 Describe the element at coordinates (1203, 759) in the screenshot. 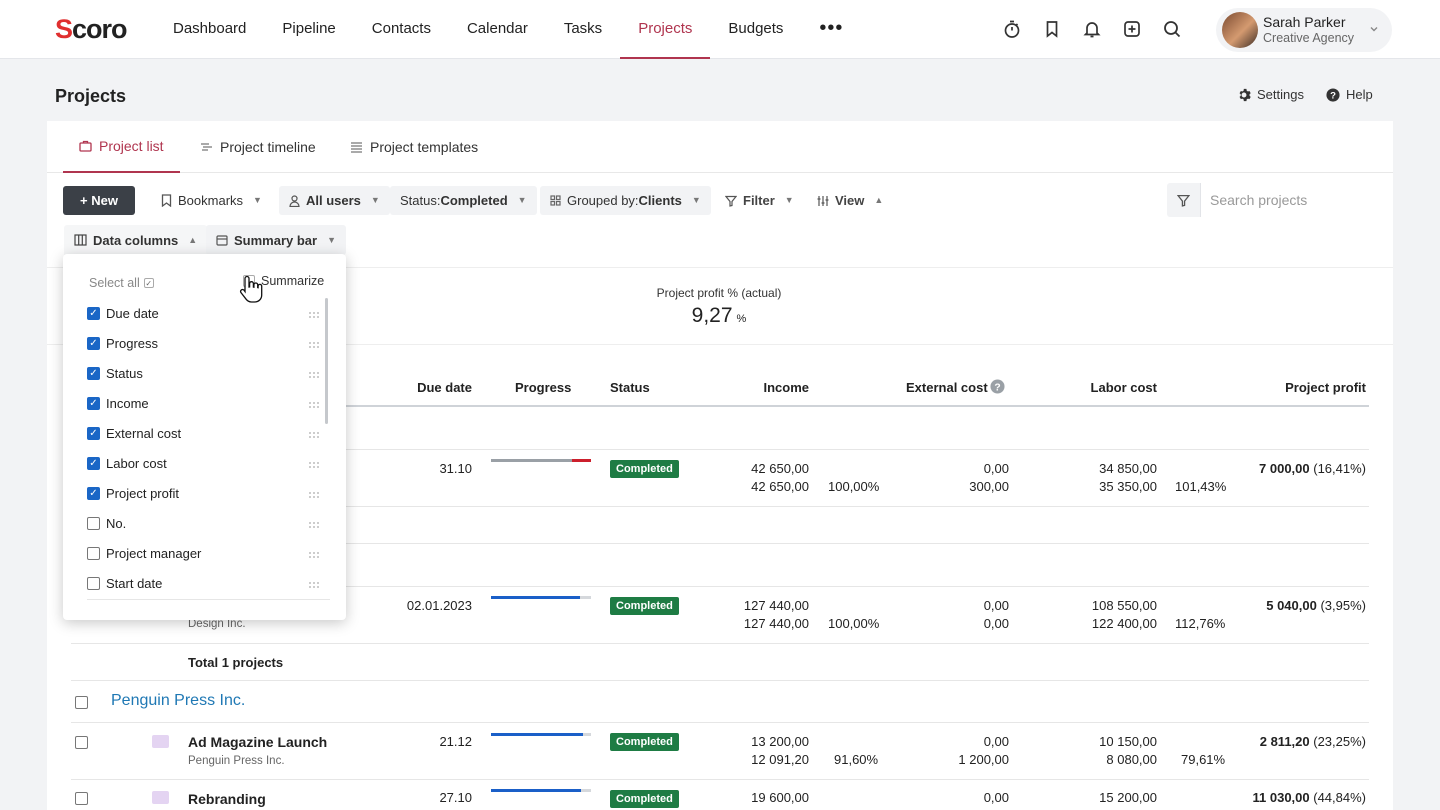

I see `labor-percent: 79,61%` at that location.